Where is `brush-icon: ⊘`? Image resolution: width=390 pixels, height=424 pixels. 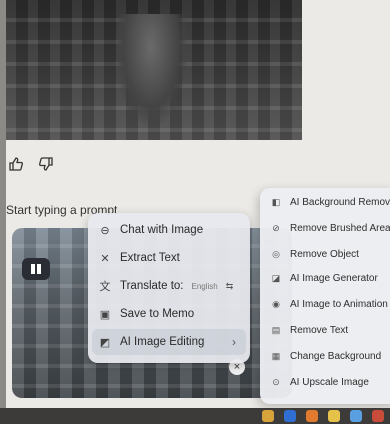 brush-icon: ⊘ is located at coordinates (276, 227).